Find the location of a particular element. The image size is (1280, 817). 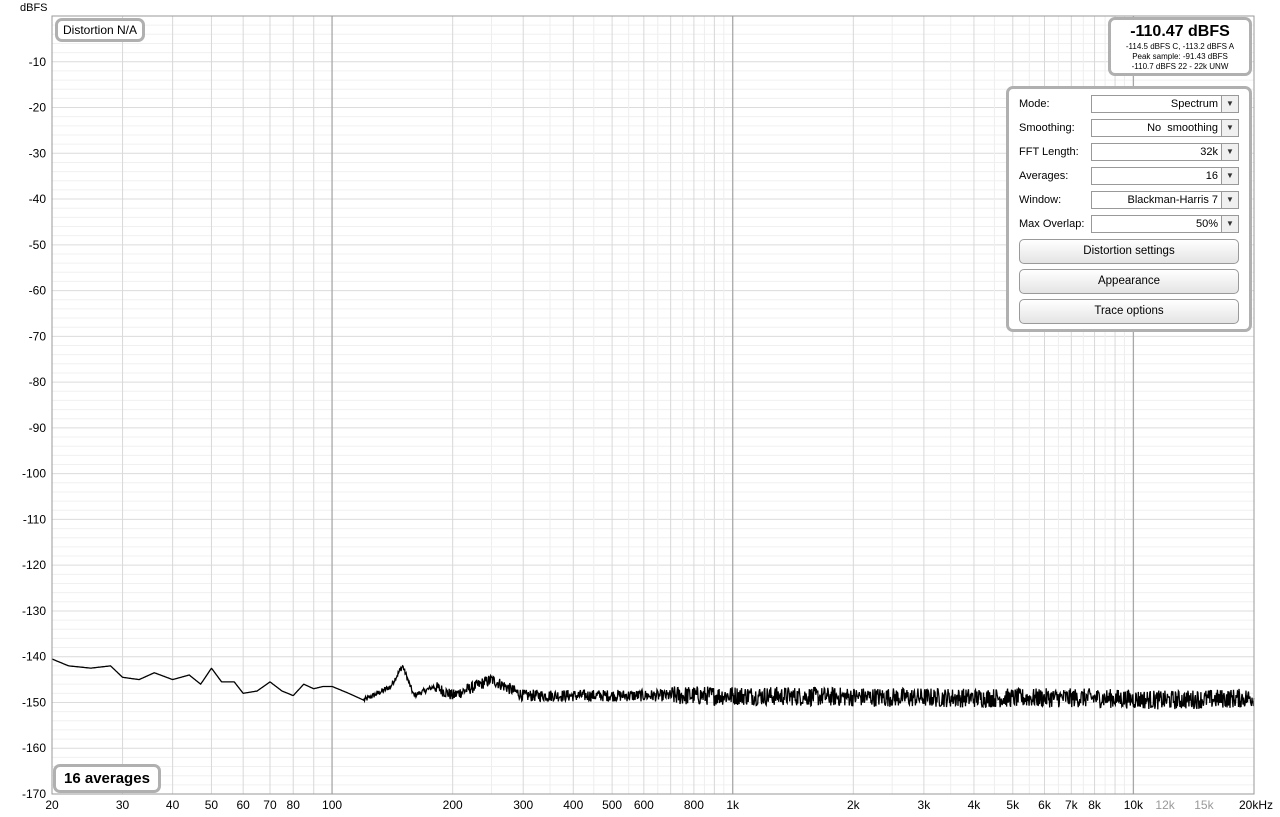

x-tick-label: 50 is located at coordinates (212, 805).